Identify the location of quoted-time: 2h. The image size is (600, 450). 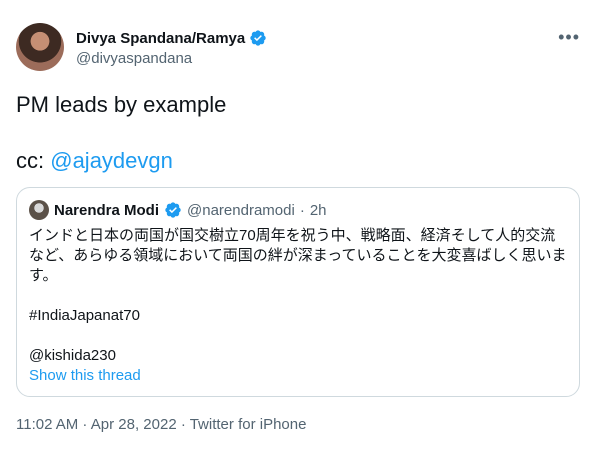
(318, 210).